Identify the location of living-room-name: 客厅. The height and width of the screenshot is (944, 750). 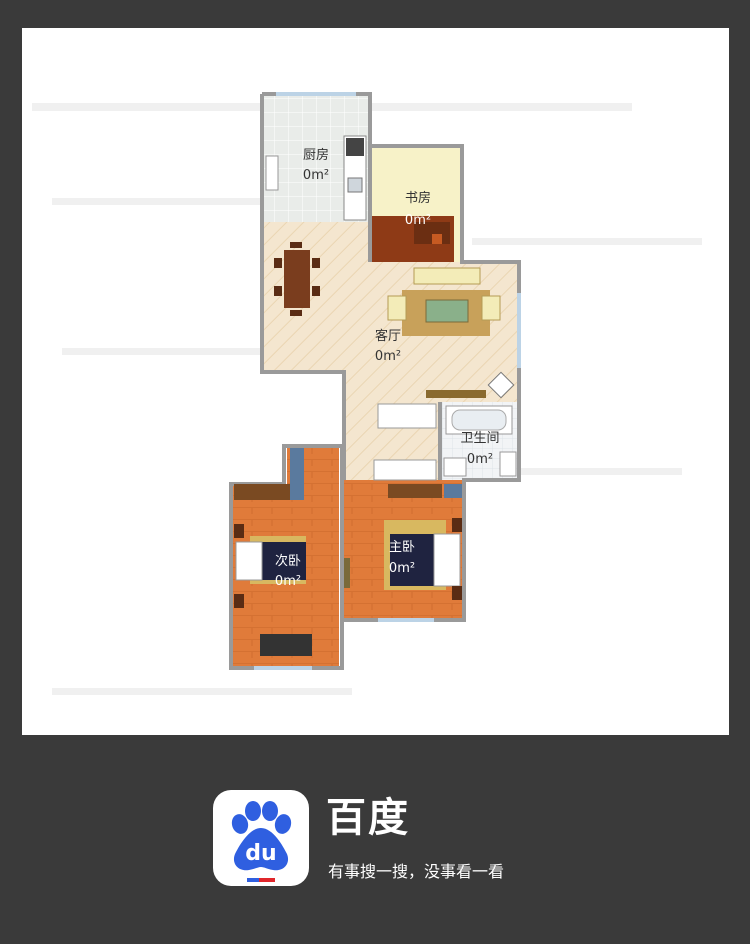
(388, 336).